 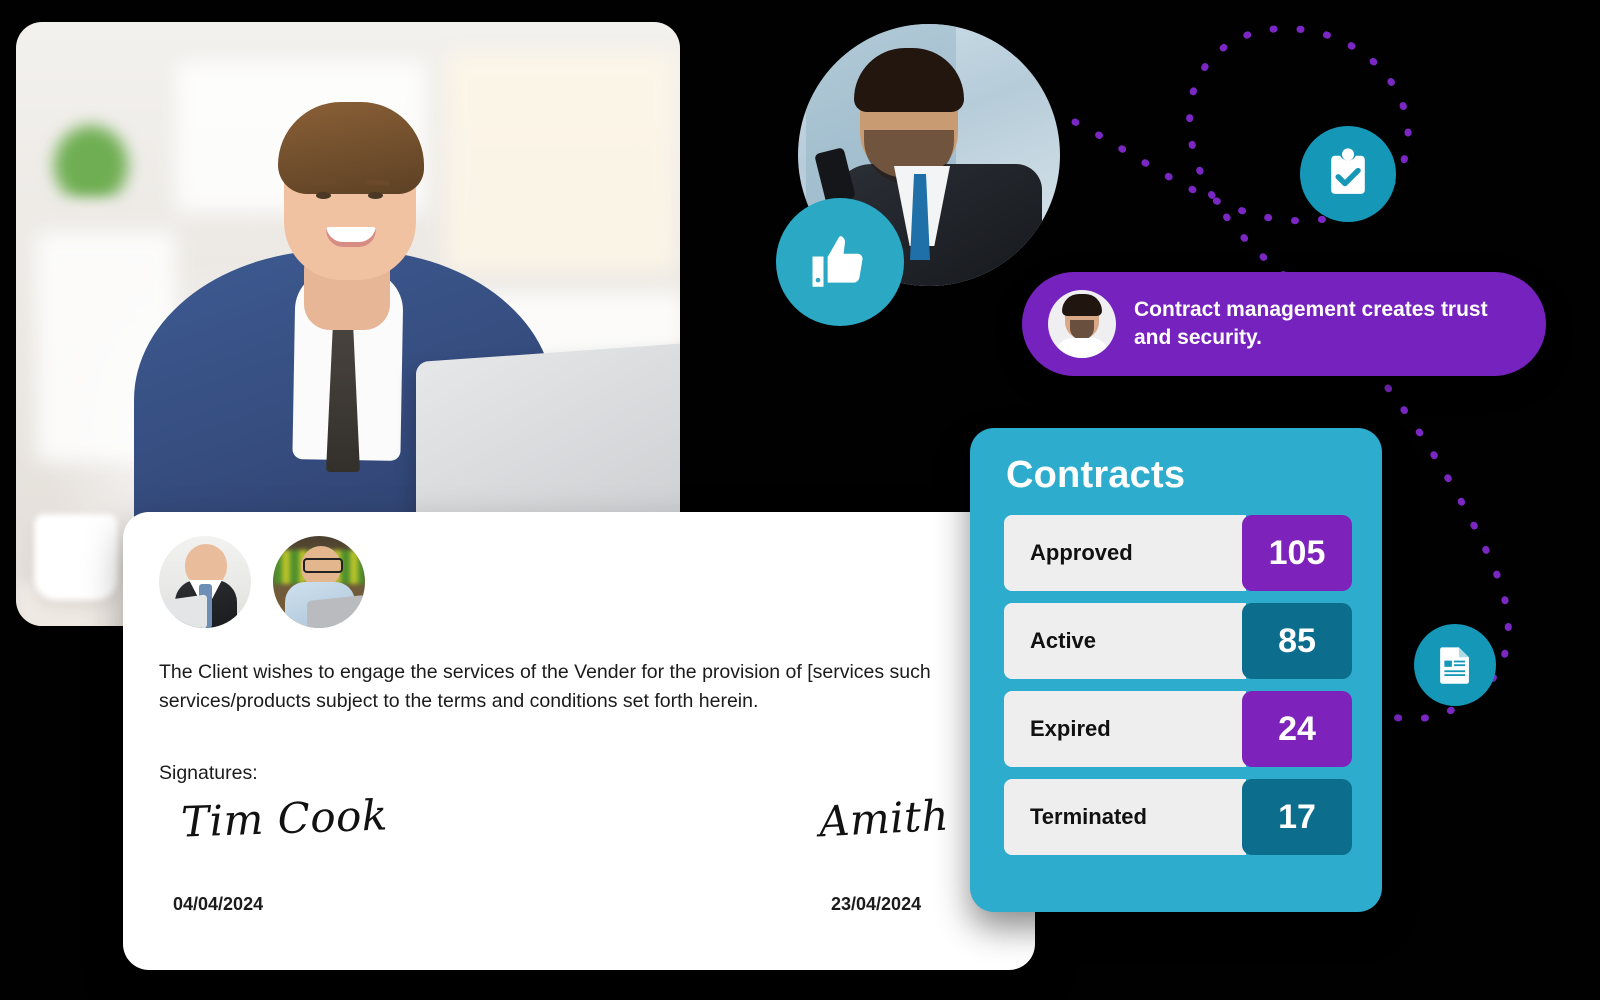 I want to click on contracts-row: Active 85, so click(x=1178, y=641).